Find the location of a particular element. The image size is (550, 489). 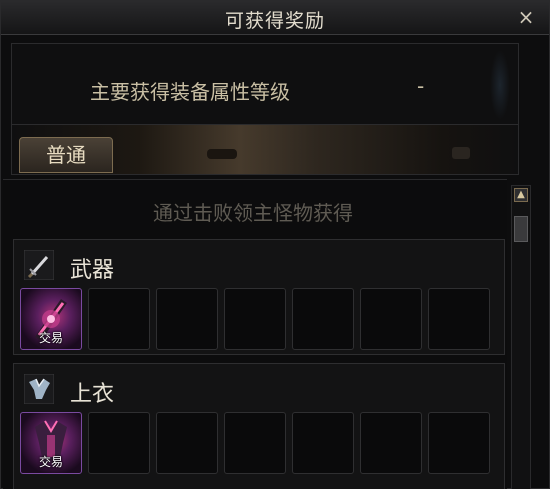

scroll-up-button: ▲ is located at coordinates (521, 195).